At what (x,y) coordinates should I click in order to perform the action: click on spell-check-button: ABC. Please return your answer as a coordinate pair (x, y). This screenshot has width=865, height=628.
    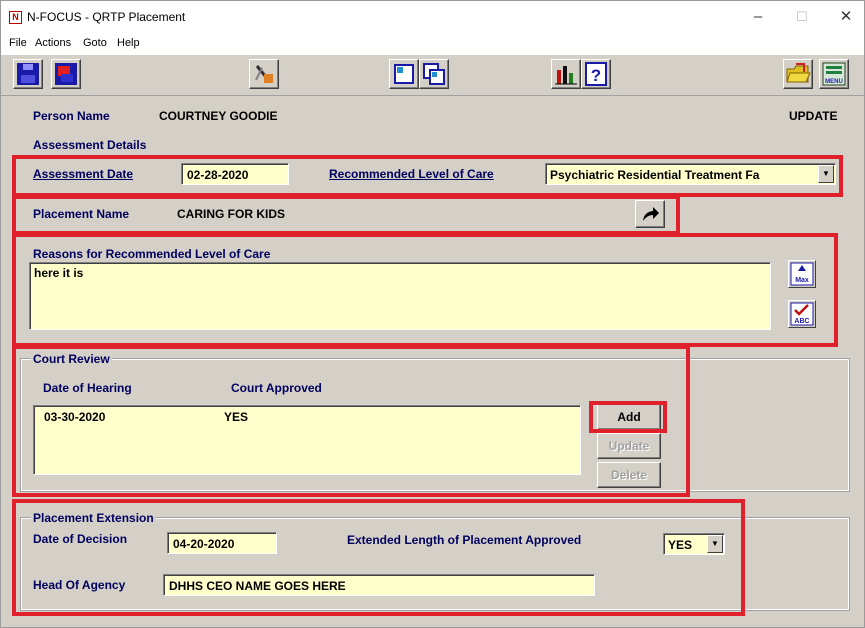
    Looking at the image, I should click on (802, 314).